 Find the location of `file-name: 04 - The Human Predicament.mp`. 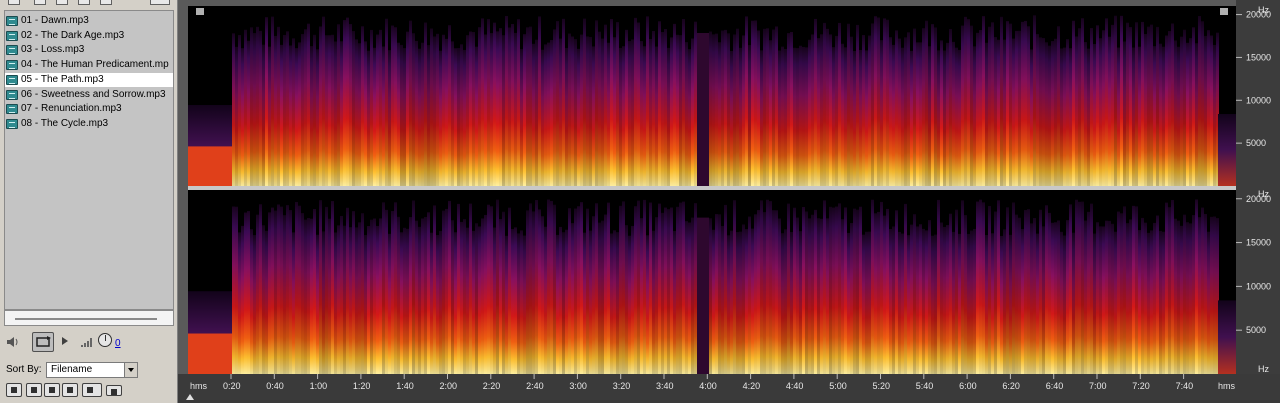

file-name: 04 - The Human Predicament.mp is located at coordinates (95, 65).